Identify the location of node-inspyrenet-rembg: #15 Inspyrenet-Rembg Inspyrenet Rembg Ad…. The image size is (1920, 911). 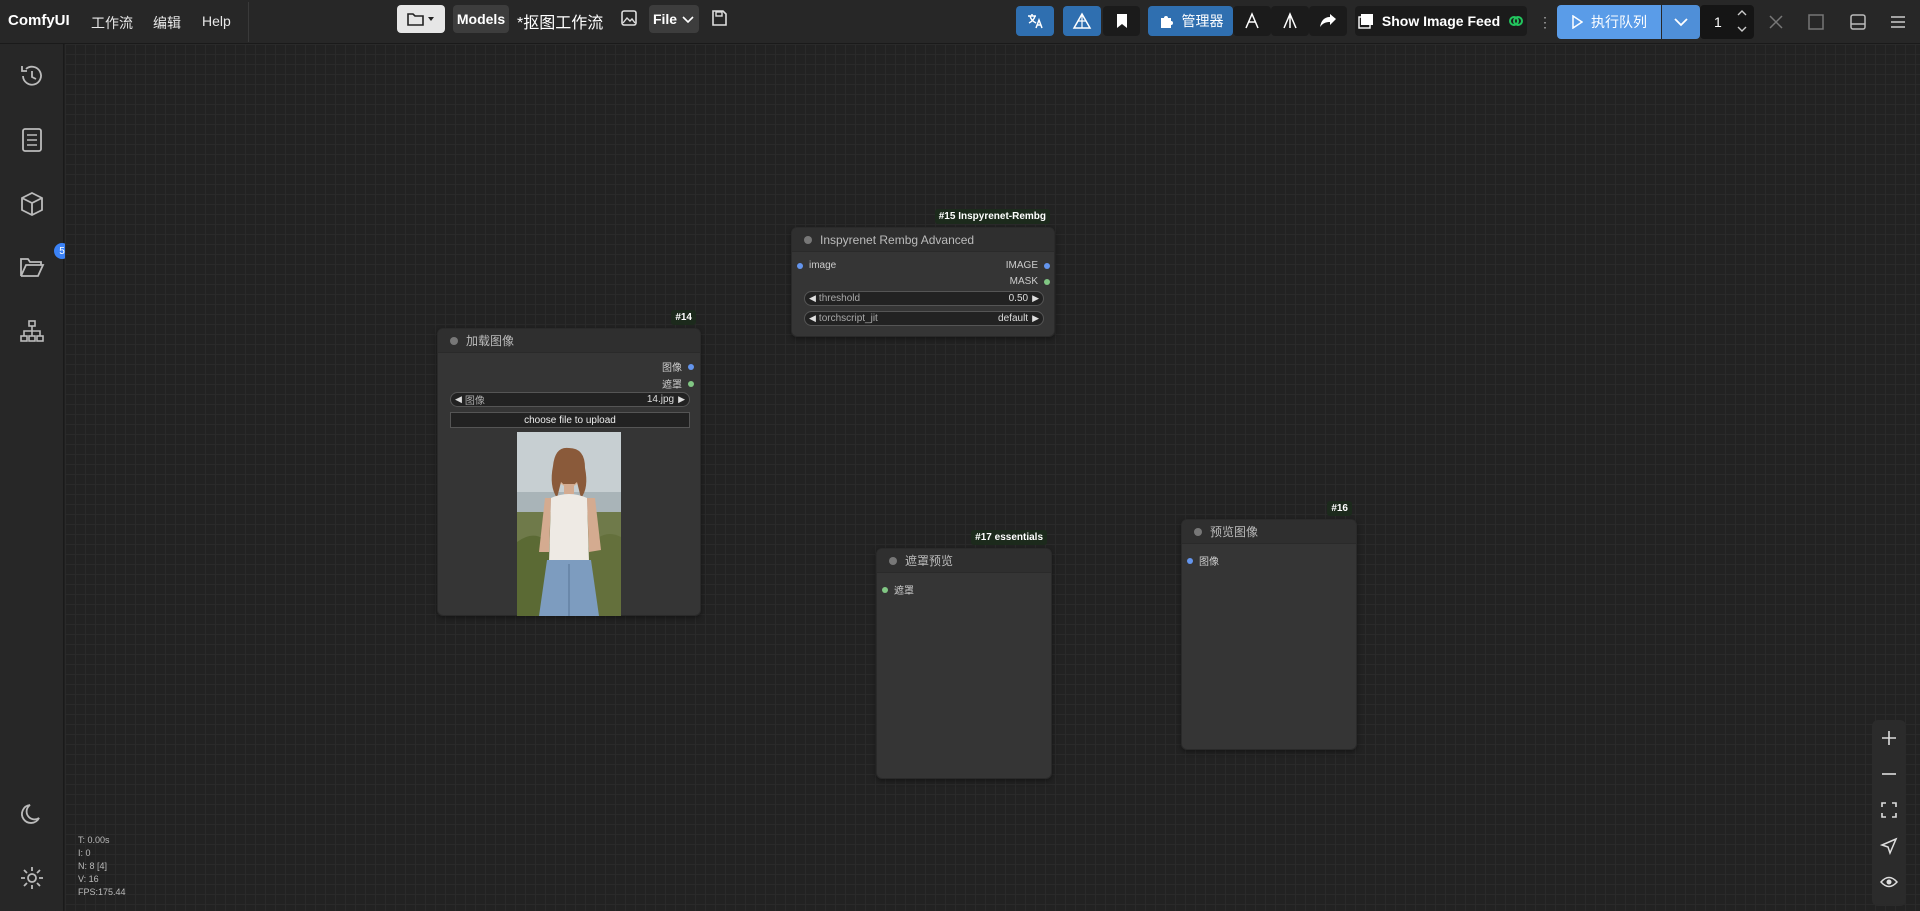
(923, 273).